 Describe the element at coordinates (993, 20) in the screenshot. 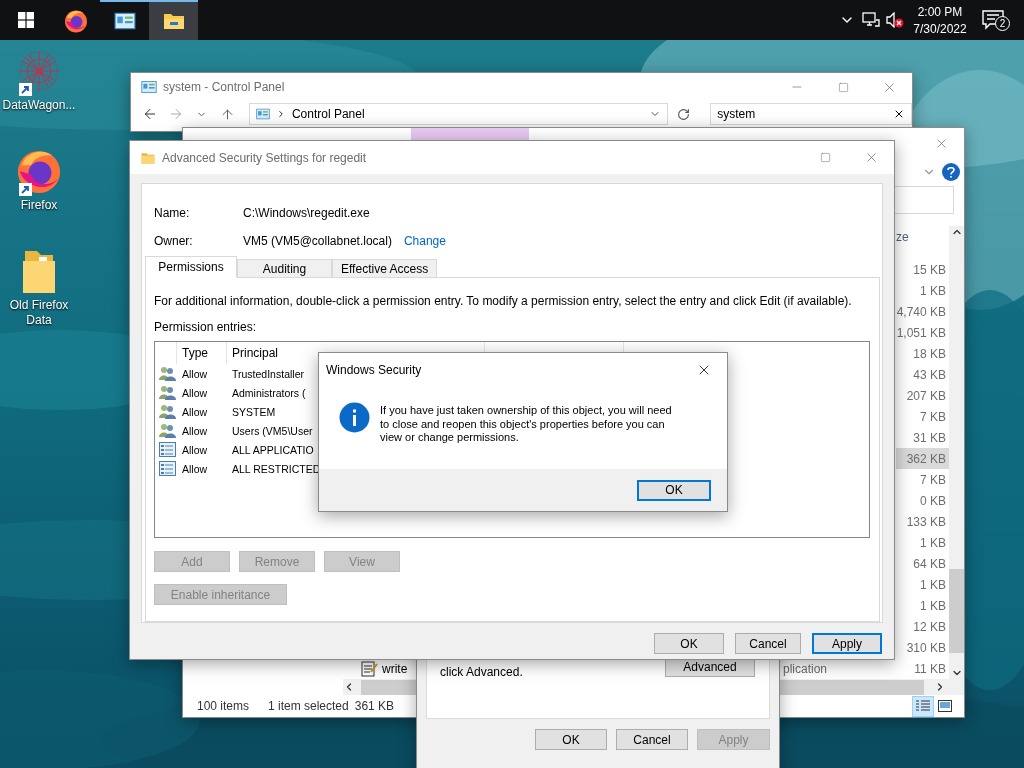

I see `notifications-icon` at that location.